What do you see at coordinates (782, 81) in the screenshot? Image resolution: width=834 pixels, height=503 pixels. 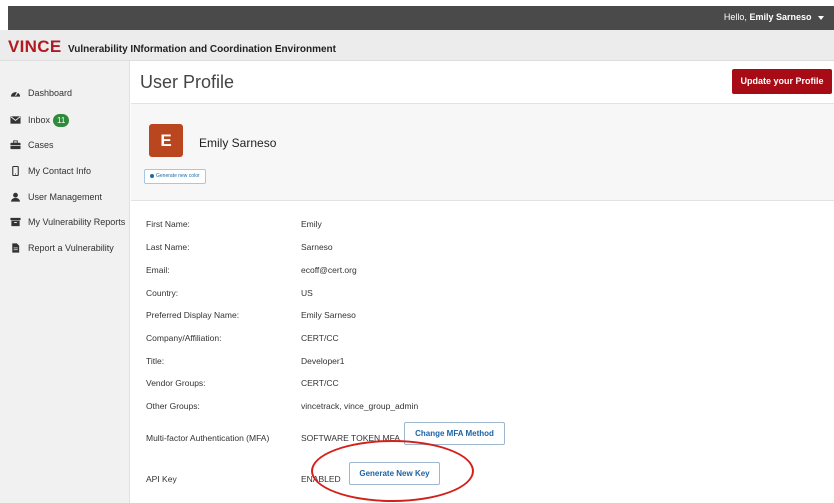 I see `update-profile-button: Update your Profile` at bounding box center [782, 81].